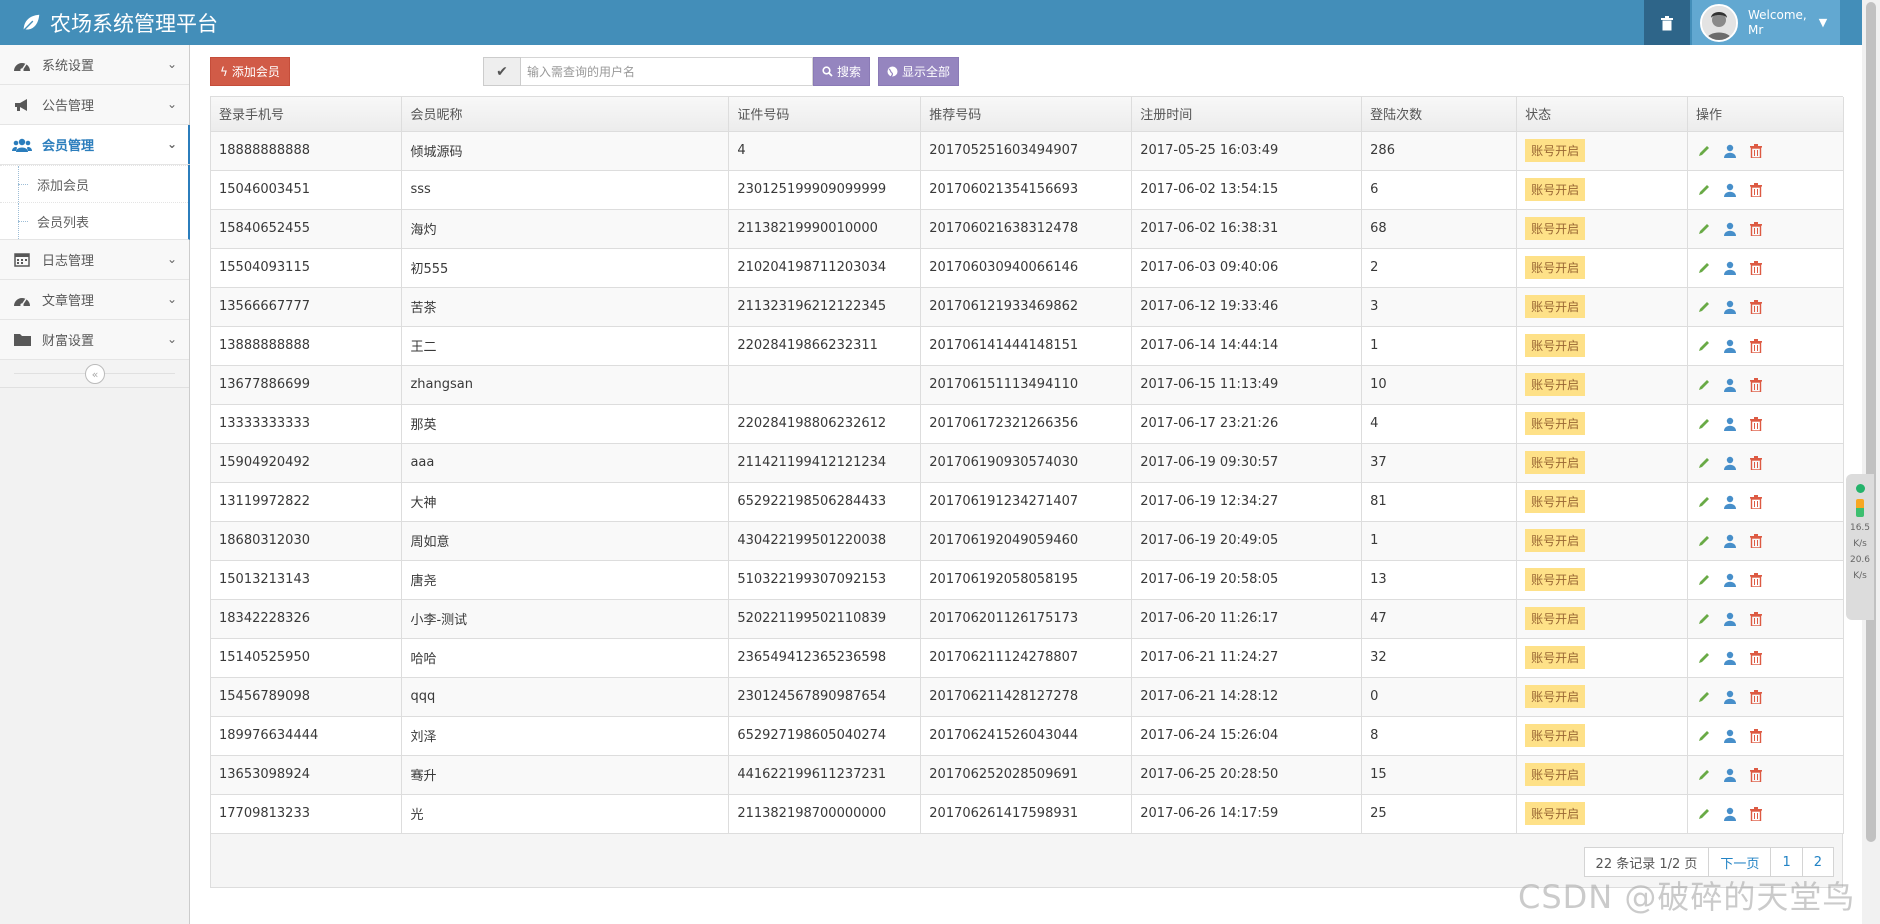  Describe the element at coordinates (1871, 422) in the screenshot. I see `scrollbar-thumb` at that location.